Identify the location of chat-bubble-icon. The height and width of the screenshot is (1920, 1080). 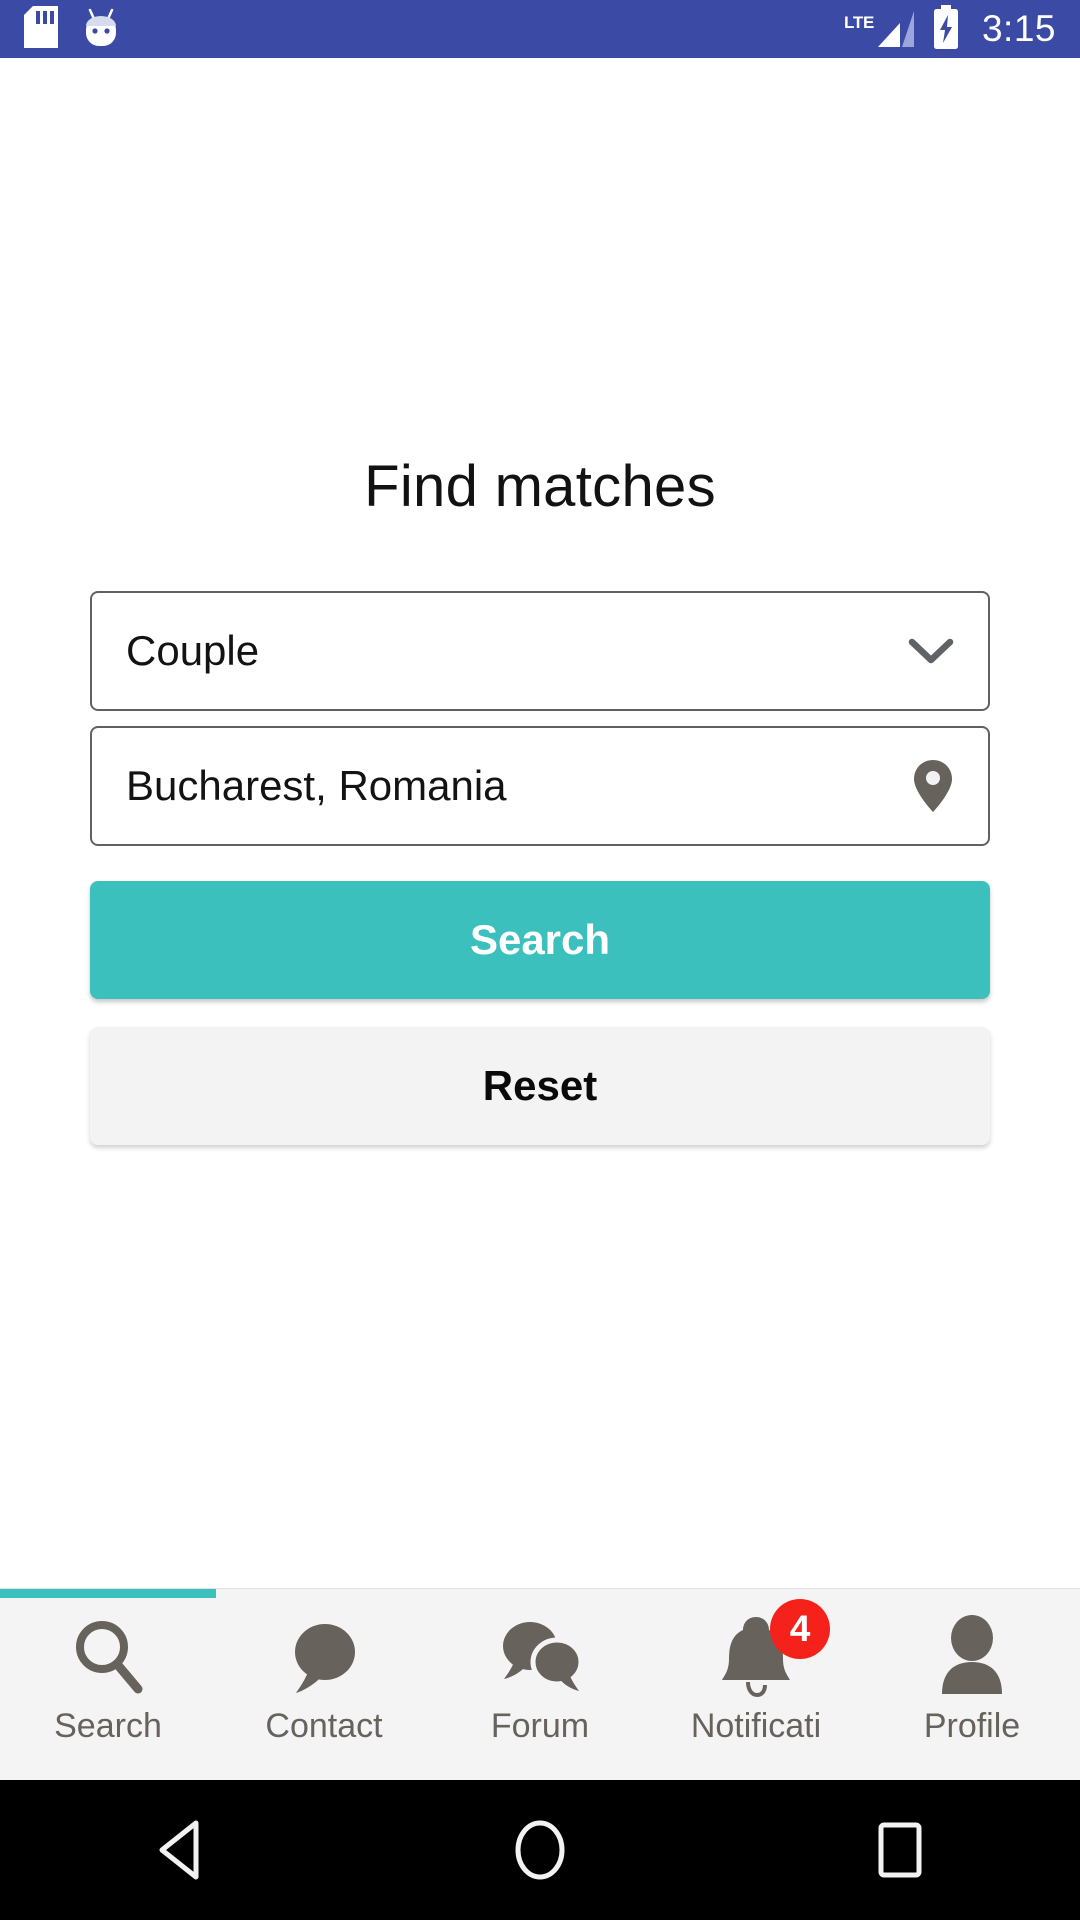
(324, 1656).